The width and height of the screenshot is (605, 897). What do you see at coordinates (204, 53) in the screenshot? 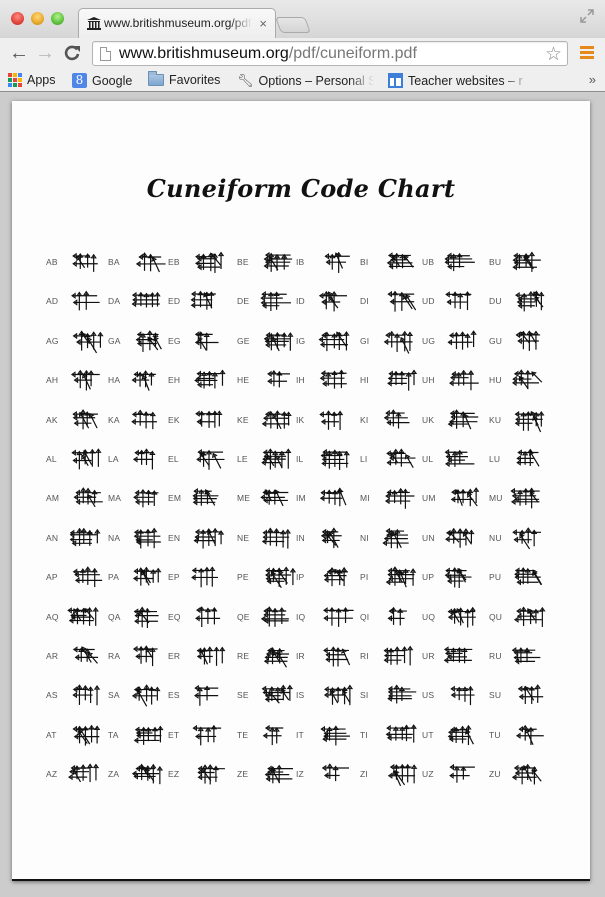
I see `url-host: www.britishmuseum.org` at bounding box center [204, 53].